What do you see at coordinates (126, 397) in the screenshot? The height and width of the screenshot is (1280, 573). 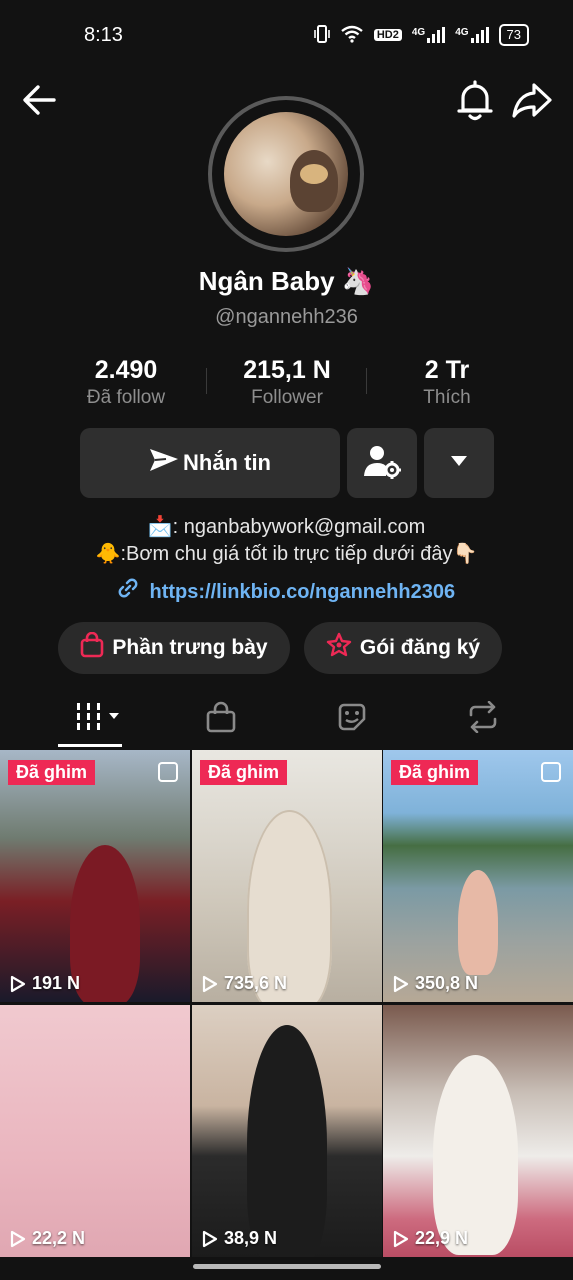 I see `stat-following-label: Đã follow` at bounding box center [126, 397].